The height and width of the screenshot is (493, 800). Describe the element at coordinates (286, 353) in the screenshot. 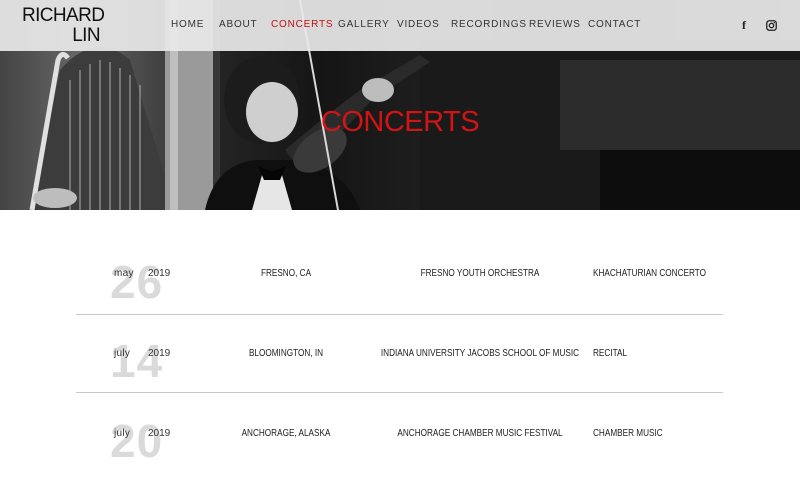

I see `concert-location-text: BLOOMINGTON, IN` at that location.